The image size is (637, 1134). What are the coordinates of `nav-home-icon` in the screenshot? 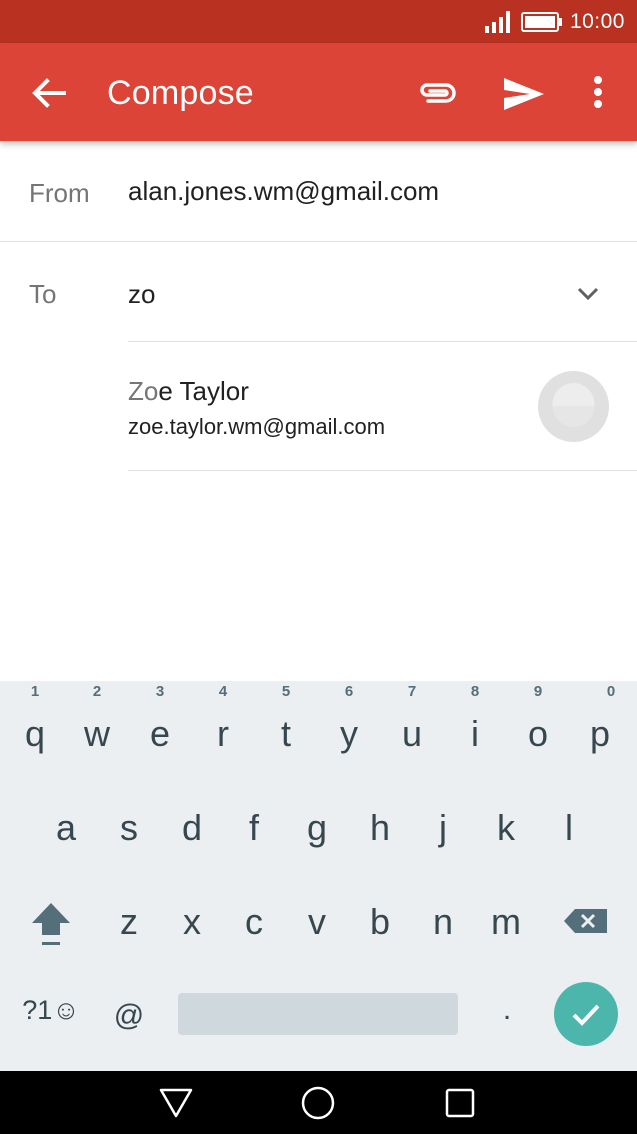 It's located at (318, 1103).